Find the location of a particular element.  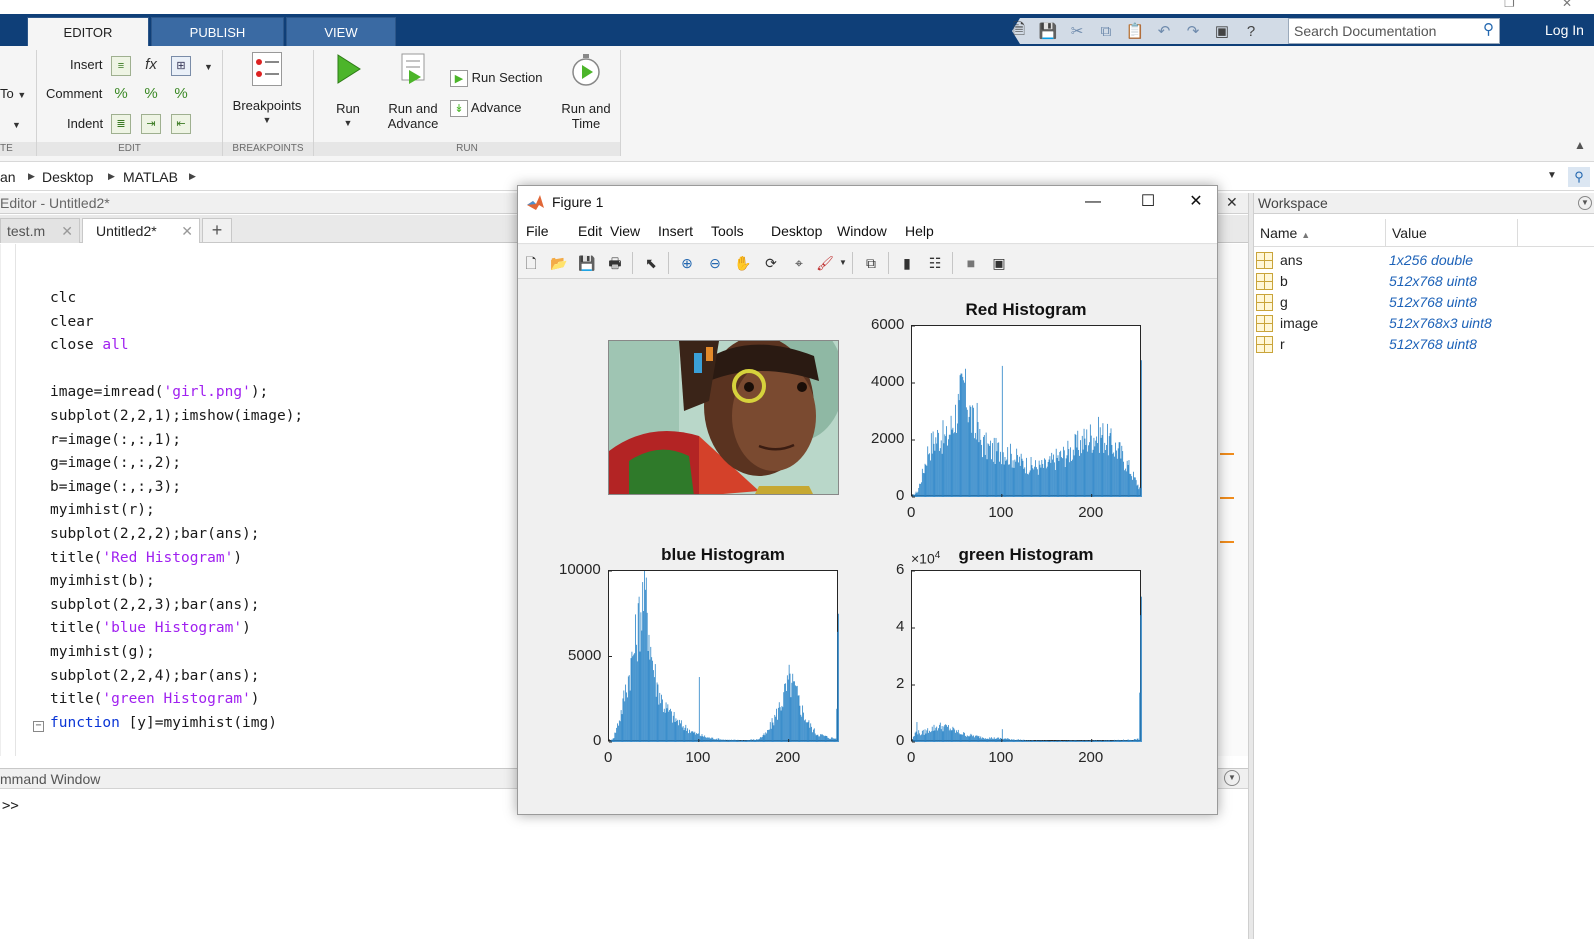

advance-button: ↡ Advance is located at coordinates (486, 109).